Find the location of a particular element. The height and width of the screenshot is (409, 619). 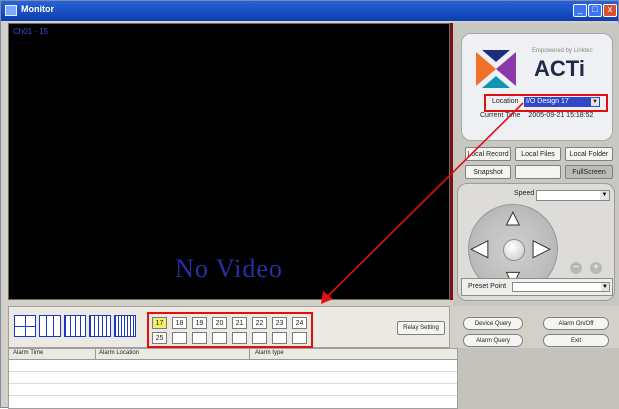

preset-point-row: Preset Point ▼ is located at coordinates (537, 287).